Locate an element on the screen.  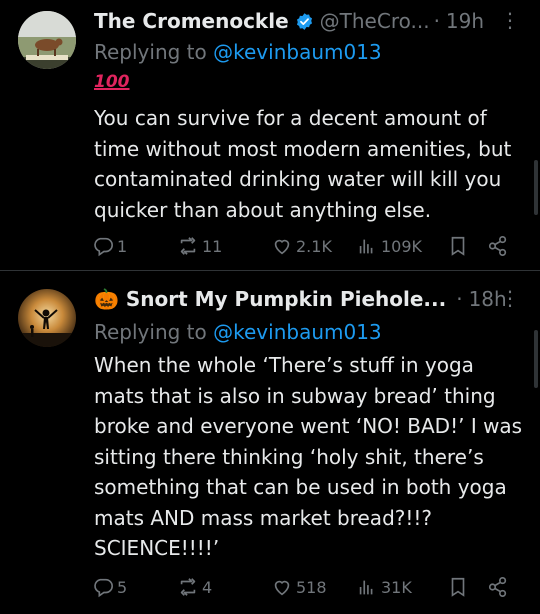
tweet-header: The Cromenockle @TheCro... · 19h is located at coordinates (307, 21).